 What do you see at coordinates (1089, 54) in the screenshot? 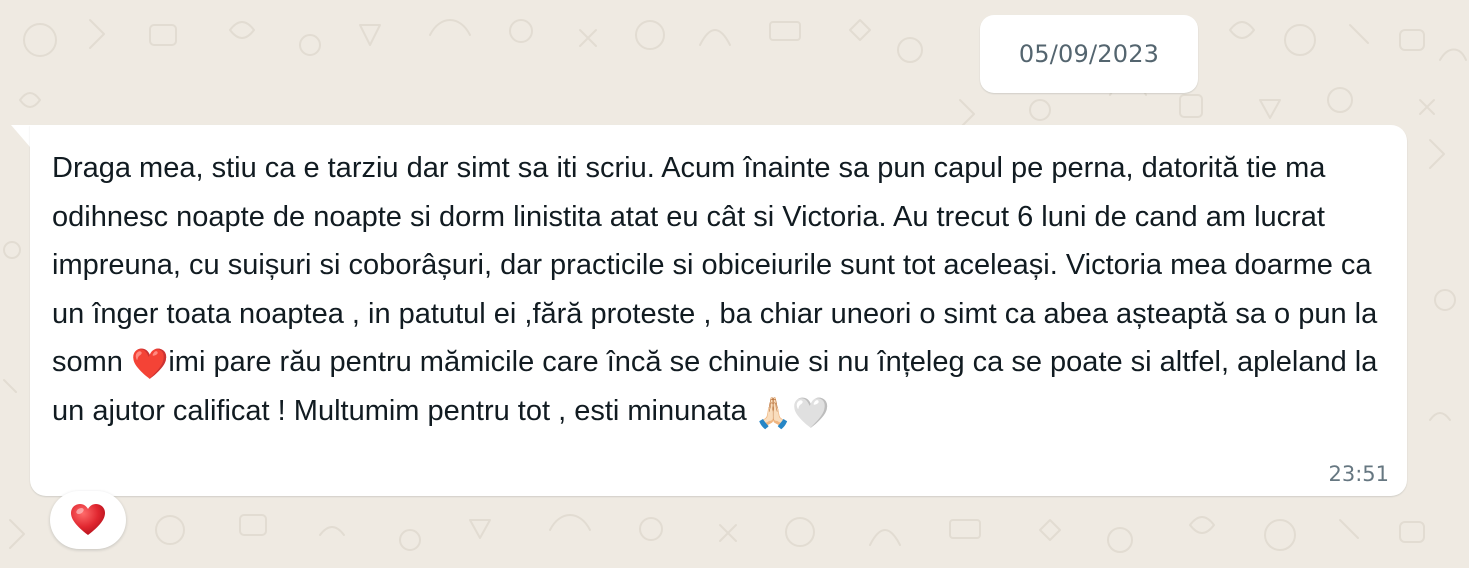
I see `date-separator: 05/09/2023` at bounding box center [1089, 54].